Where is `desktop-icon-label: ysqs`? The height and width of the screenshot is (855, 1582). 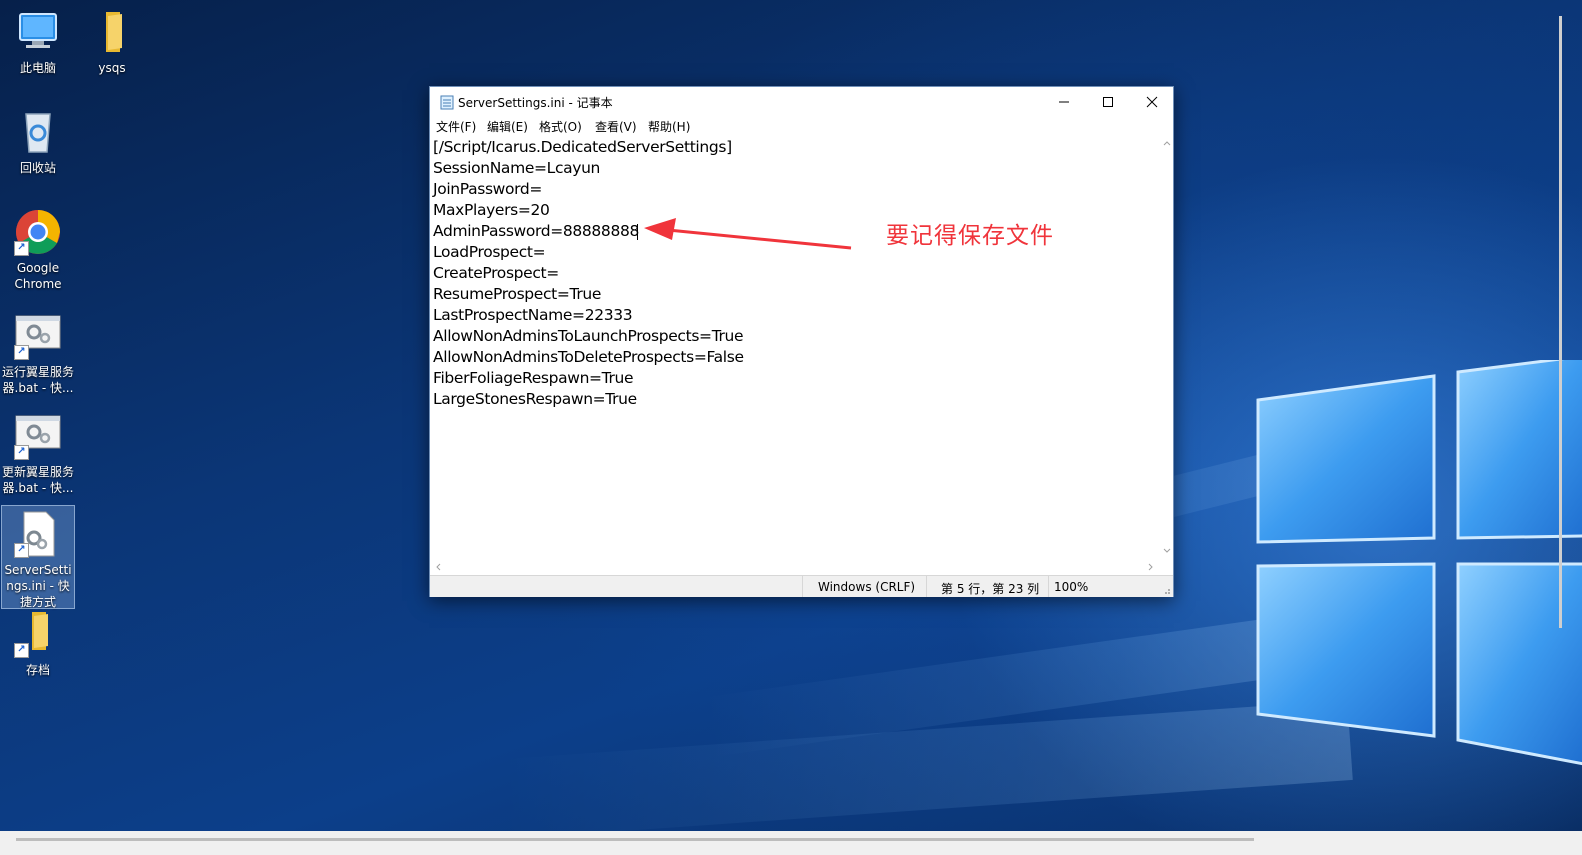 desktop-icon-label: ysqs is located at coordinates (112, 68).